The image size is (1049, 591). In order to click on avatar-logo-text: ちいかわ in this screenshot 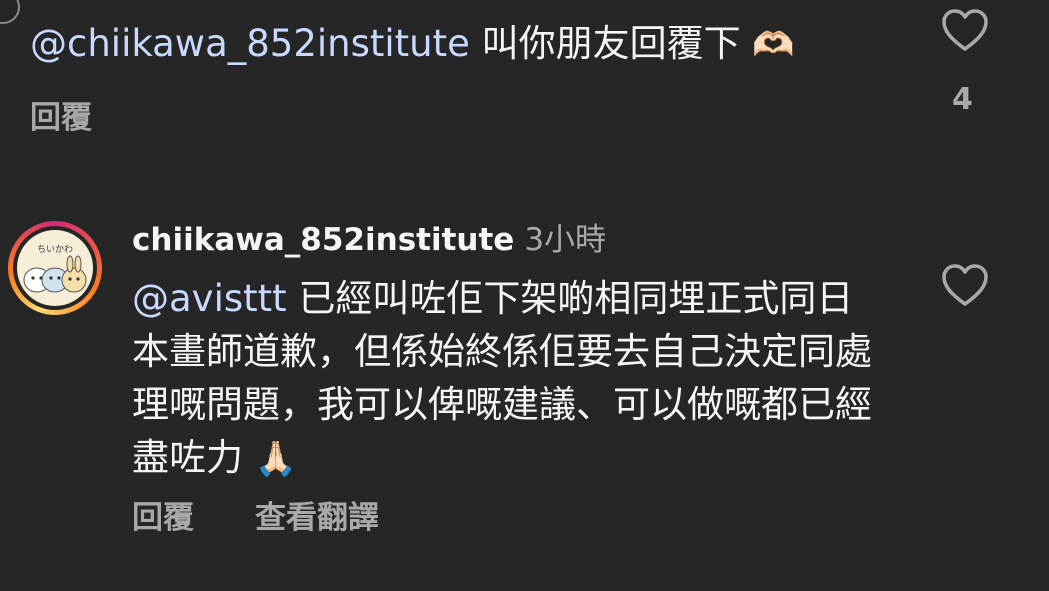, I will do `click(55, 249)`.